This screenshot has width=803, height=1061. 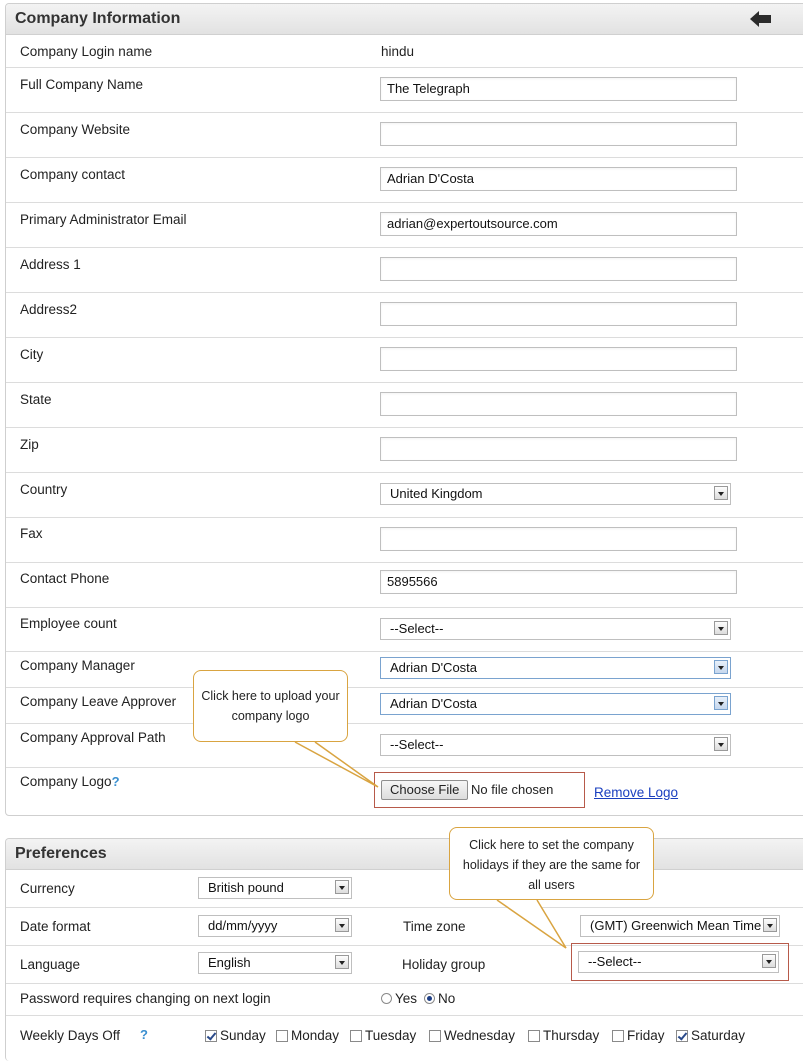 What do you see at coordinates (531, 924) in the screenshot?
I see `holiday-callout-pointer` at bounding box center [531, 924].